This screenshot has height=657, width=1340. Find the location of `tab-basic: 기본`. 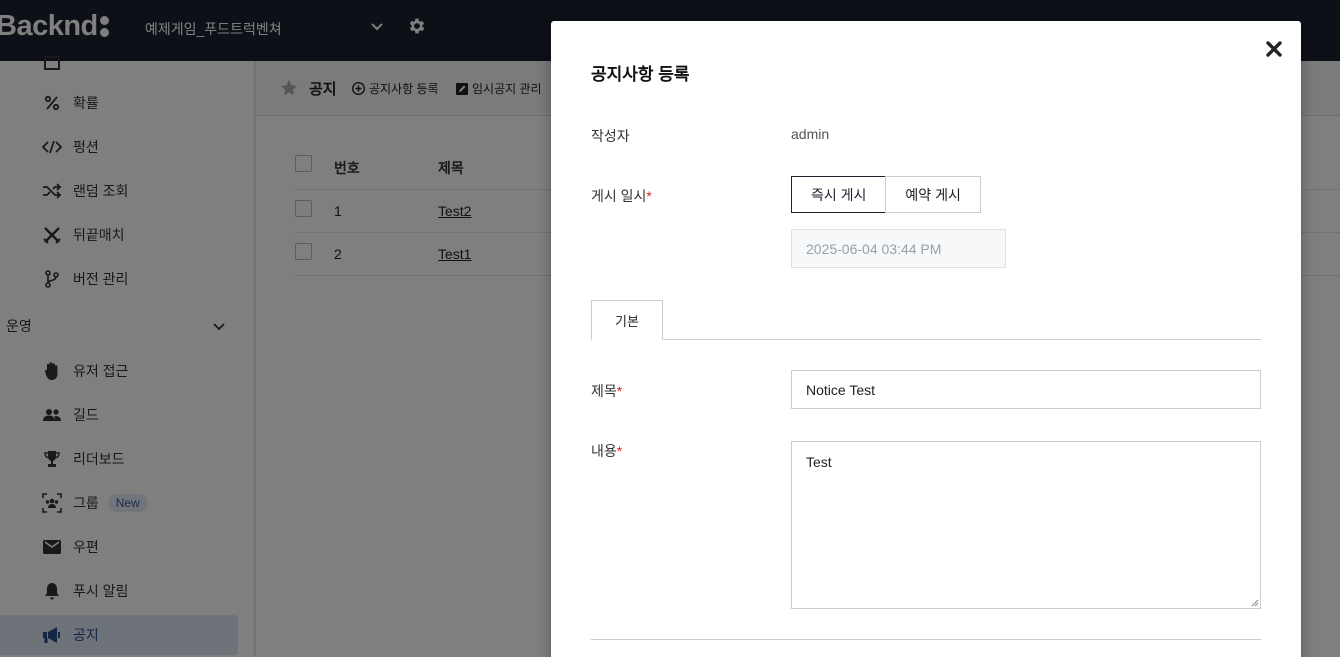

tab-basic: 기본 is located at coordinates (627, 320).